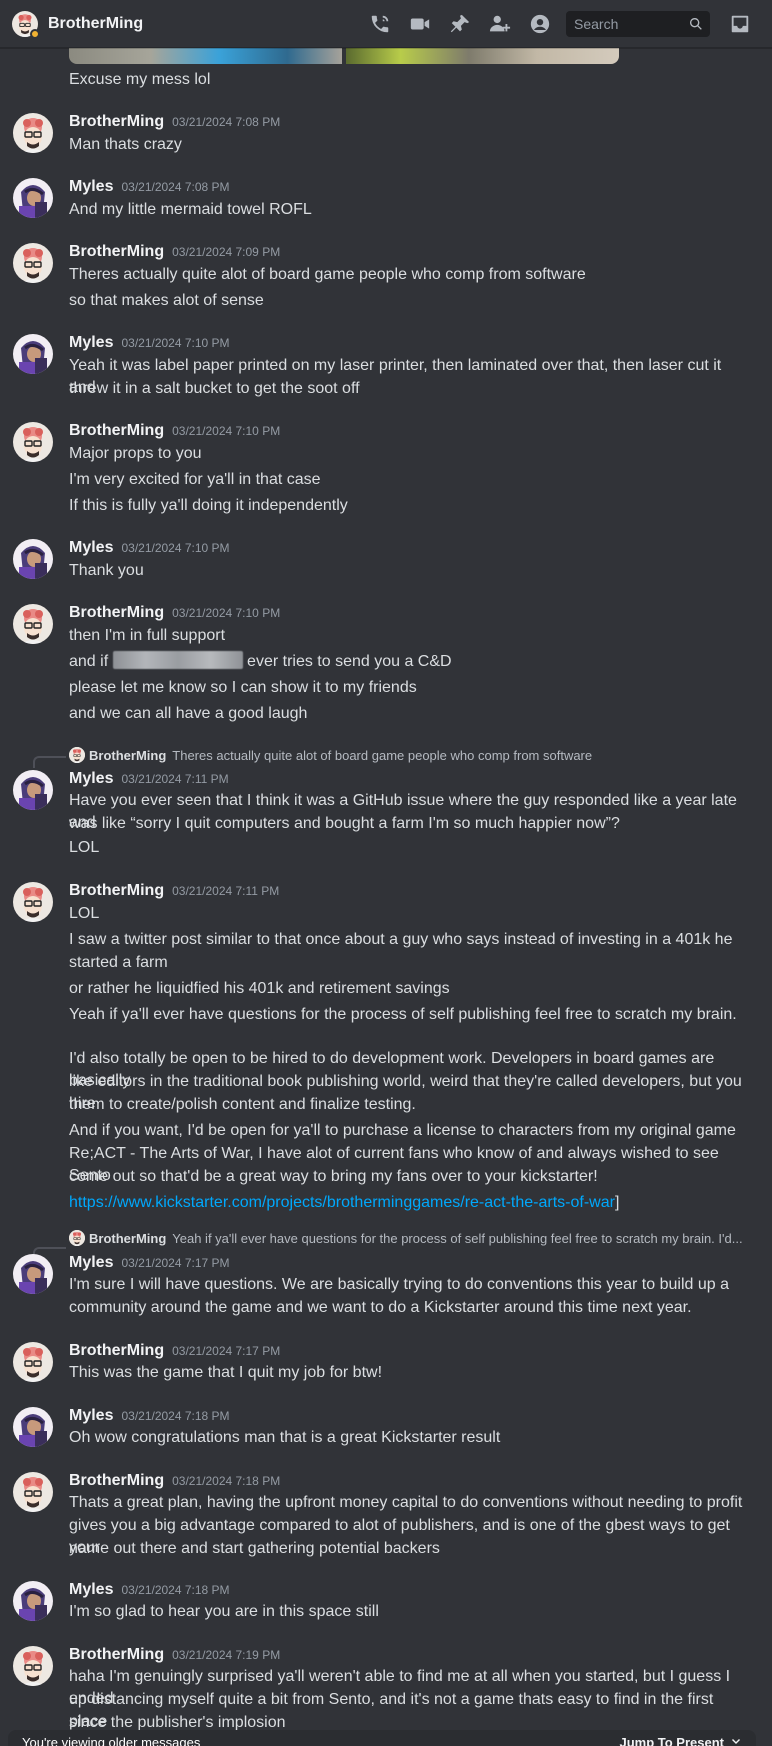  What do you see at coordinates (89, 661) in the screenshot?
I see `message-text-part: and if` at bounding box center [89, 661].